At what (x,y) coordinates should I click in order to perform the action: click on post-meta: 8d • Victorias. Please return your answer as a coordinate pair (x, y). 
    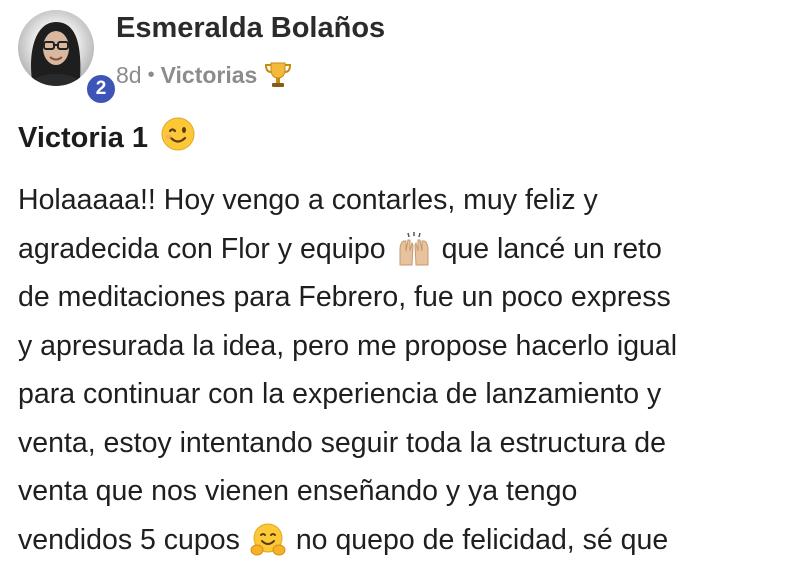
    Looking at the image, I should click on (204, 75).